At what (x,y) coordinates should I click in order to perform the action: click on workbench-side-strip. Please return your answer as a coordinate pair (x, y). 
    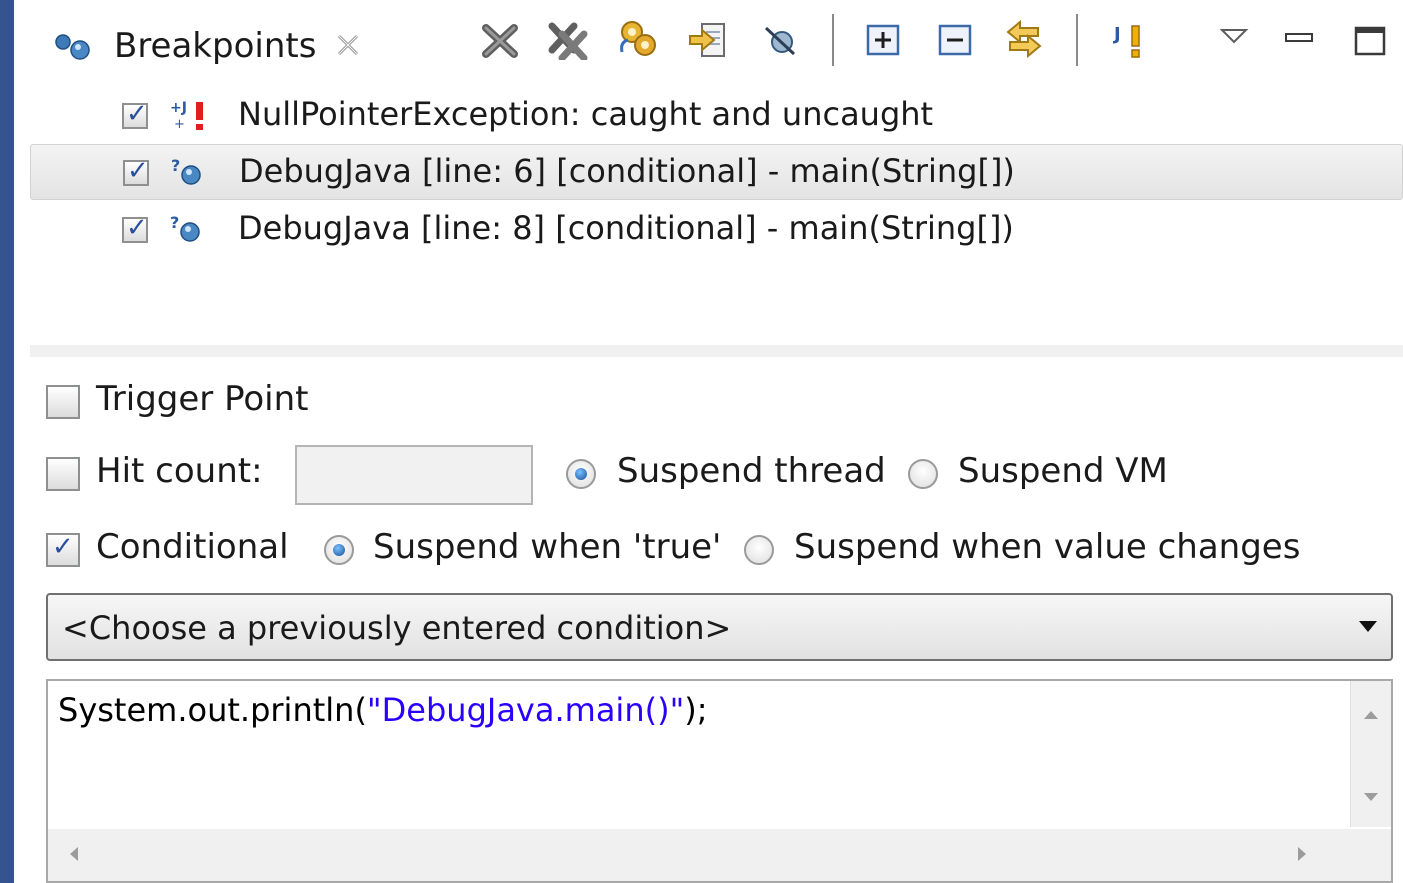
    Looking at the image, I should click on (7, 441).